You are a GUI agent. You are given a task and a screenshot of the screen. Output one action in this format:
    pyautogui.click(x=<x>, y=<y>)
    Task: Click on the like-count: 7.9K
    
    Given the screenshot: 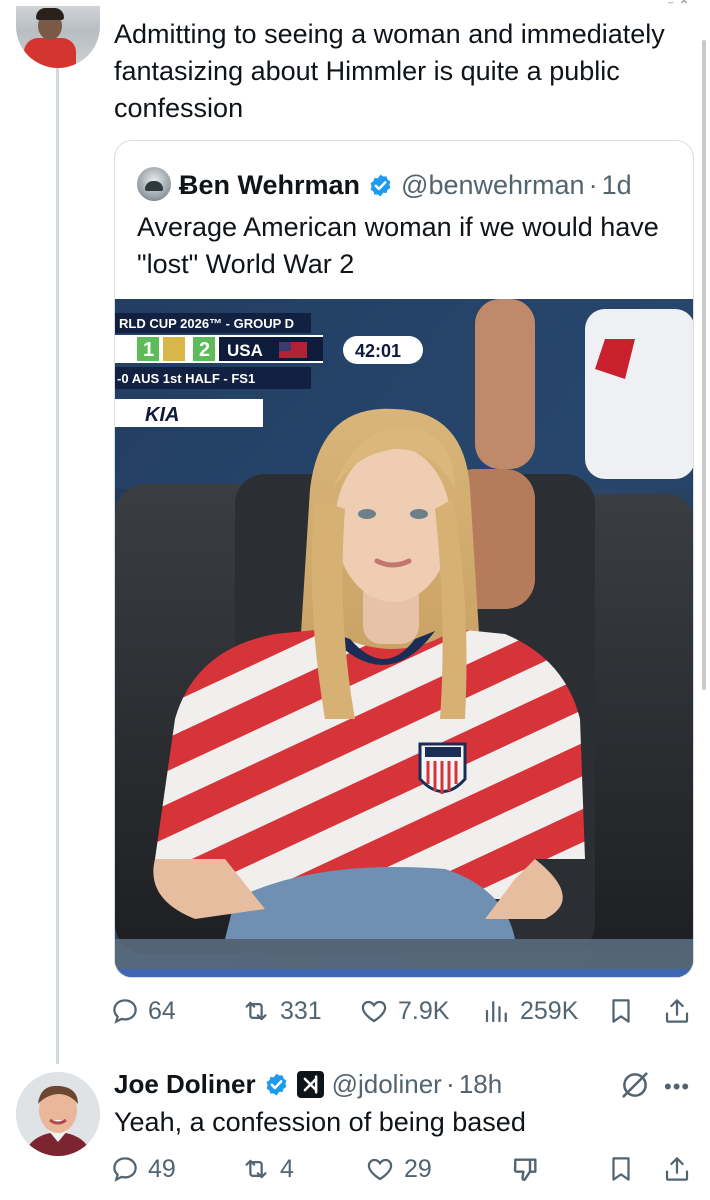 What is the action you would take?
    pyautogui.click(x=424, y=1010)
    